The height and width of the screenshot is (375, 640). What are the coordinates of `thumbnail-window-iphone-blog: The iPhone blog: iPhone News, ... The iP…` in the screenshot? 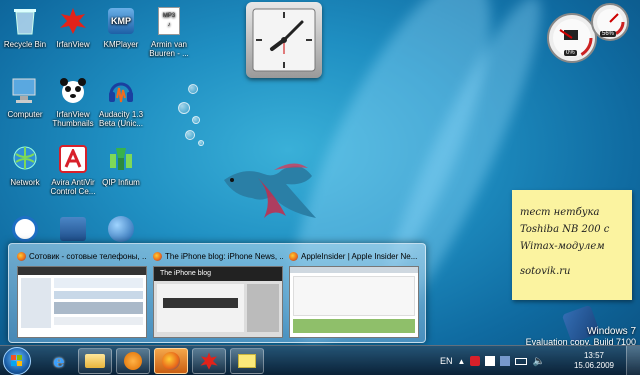 It's located at (218, 294).